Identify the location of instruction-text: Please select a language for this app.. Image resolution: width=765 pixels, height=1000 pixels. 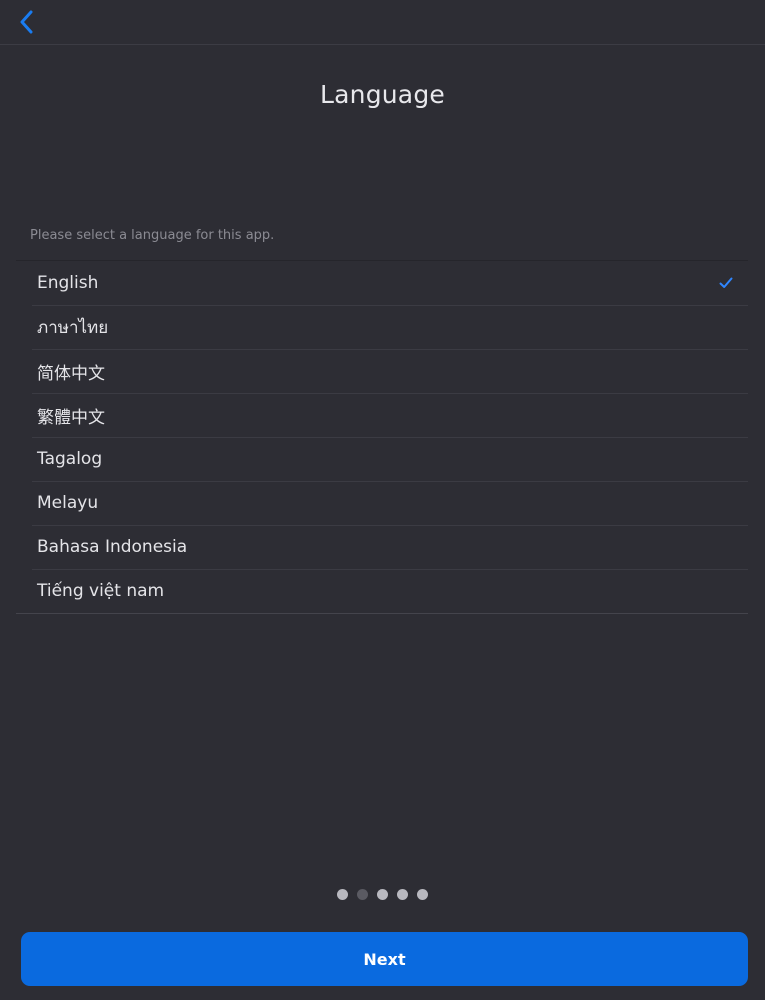
(152, 235).